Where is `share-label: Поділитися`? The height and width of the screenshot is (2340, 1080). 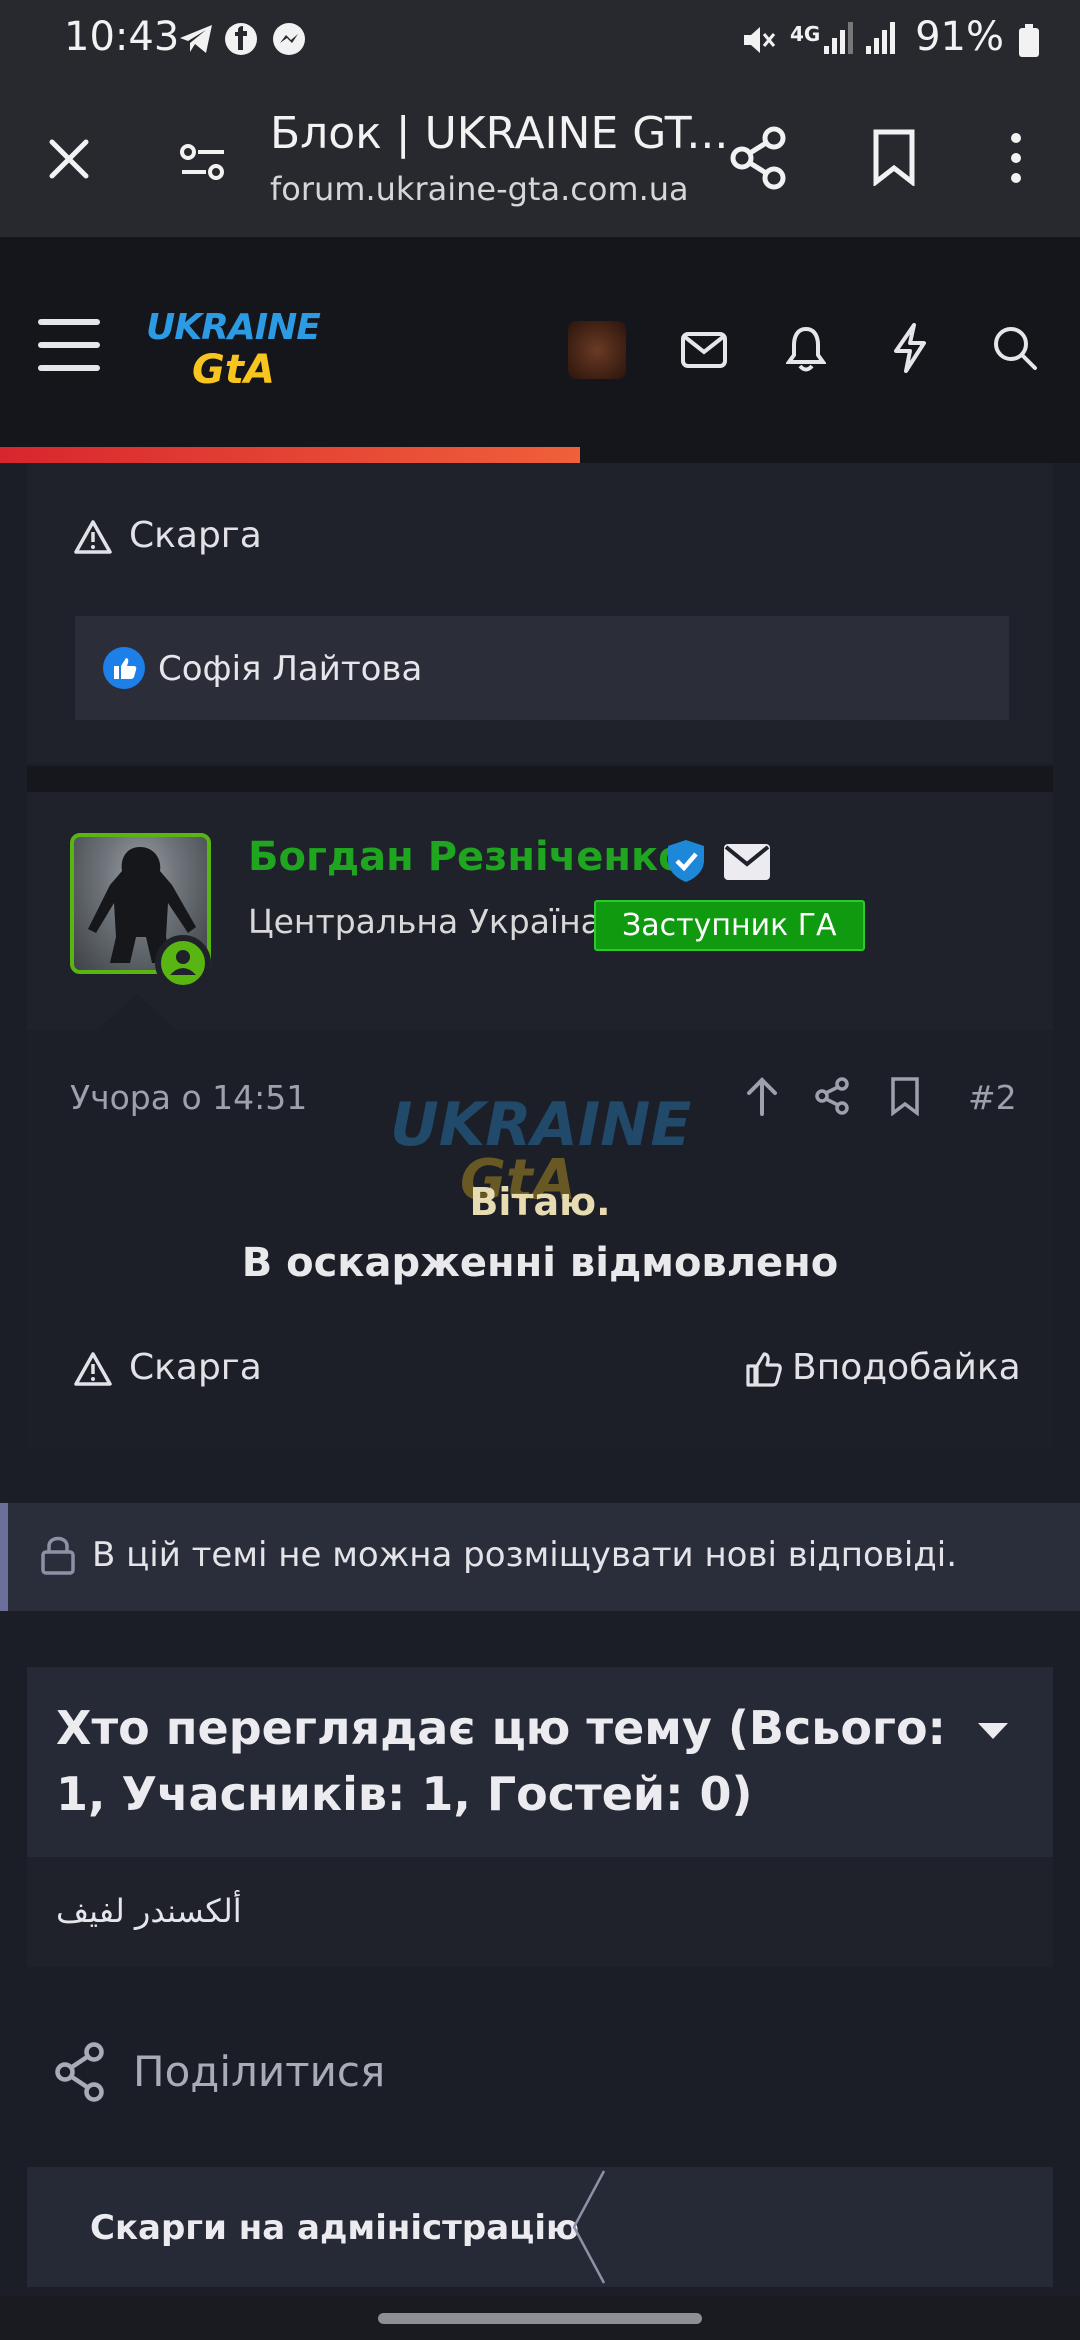
share-label: Поділитися is located at coordinates (259, 2071).